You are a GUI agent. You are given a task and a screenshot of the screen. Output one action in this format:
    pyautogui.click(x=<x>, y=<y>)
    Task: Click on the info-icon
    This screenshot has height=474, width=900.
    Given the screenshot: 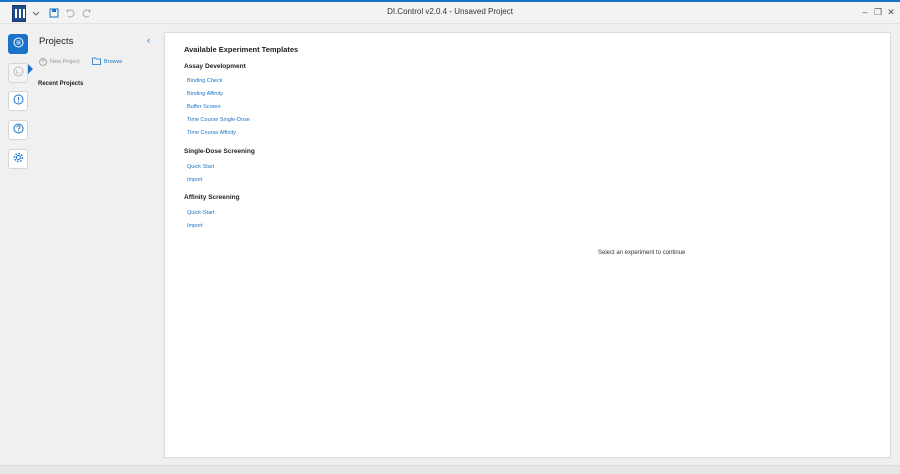 What is the action you would take?
    pyautogui.click(x=18, y=101)
    